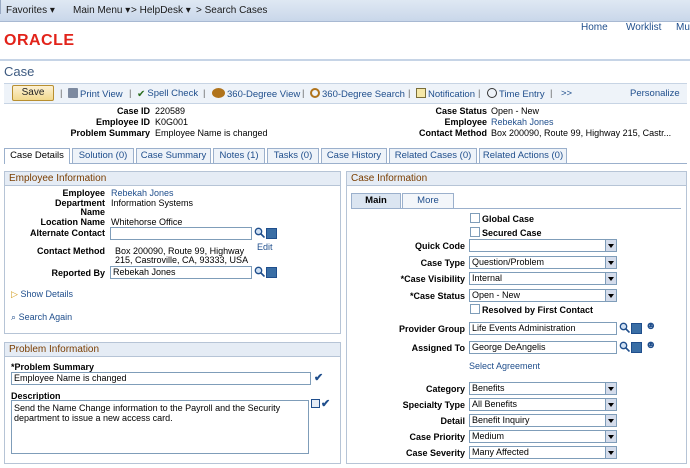 The height and width of the screenshot is (468, 690). What do you see at coordinates (83, 193) in the screenshot?
I see `employee-label: Employee` at bounding box center [83, 193].